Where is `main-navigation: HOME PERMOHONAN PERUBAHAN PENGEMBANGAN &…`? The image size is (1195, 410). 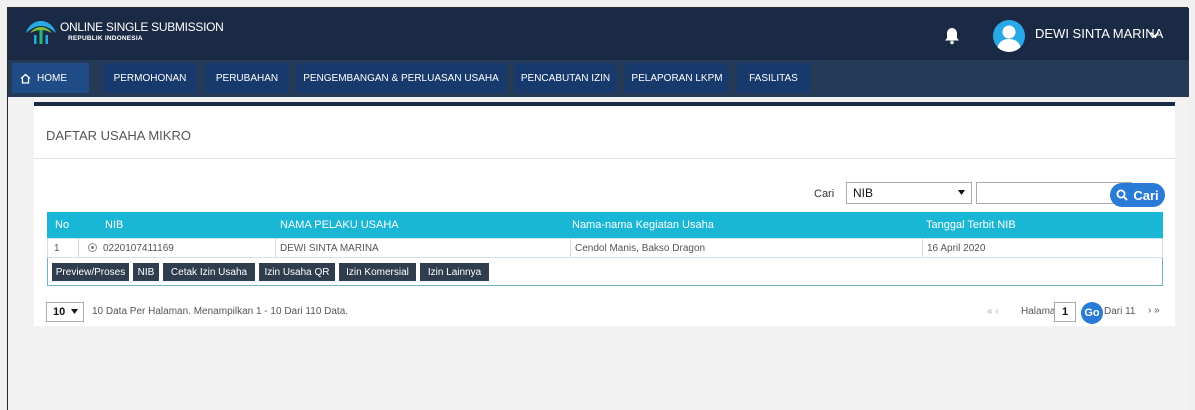
main-navigation: HOME PERMOHONAN PERUBAHAN PENGEMBANGAN &… is located at coordinates (598, 78).